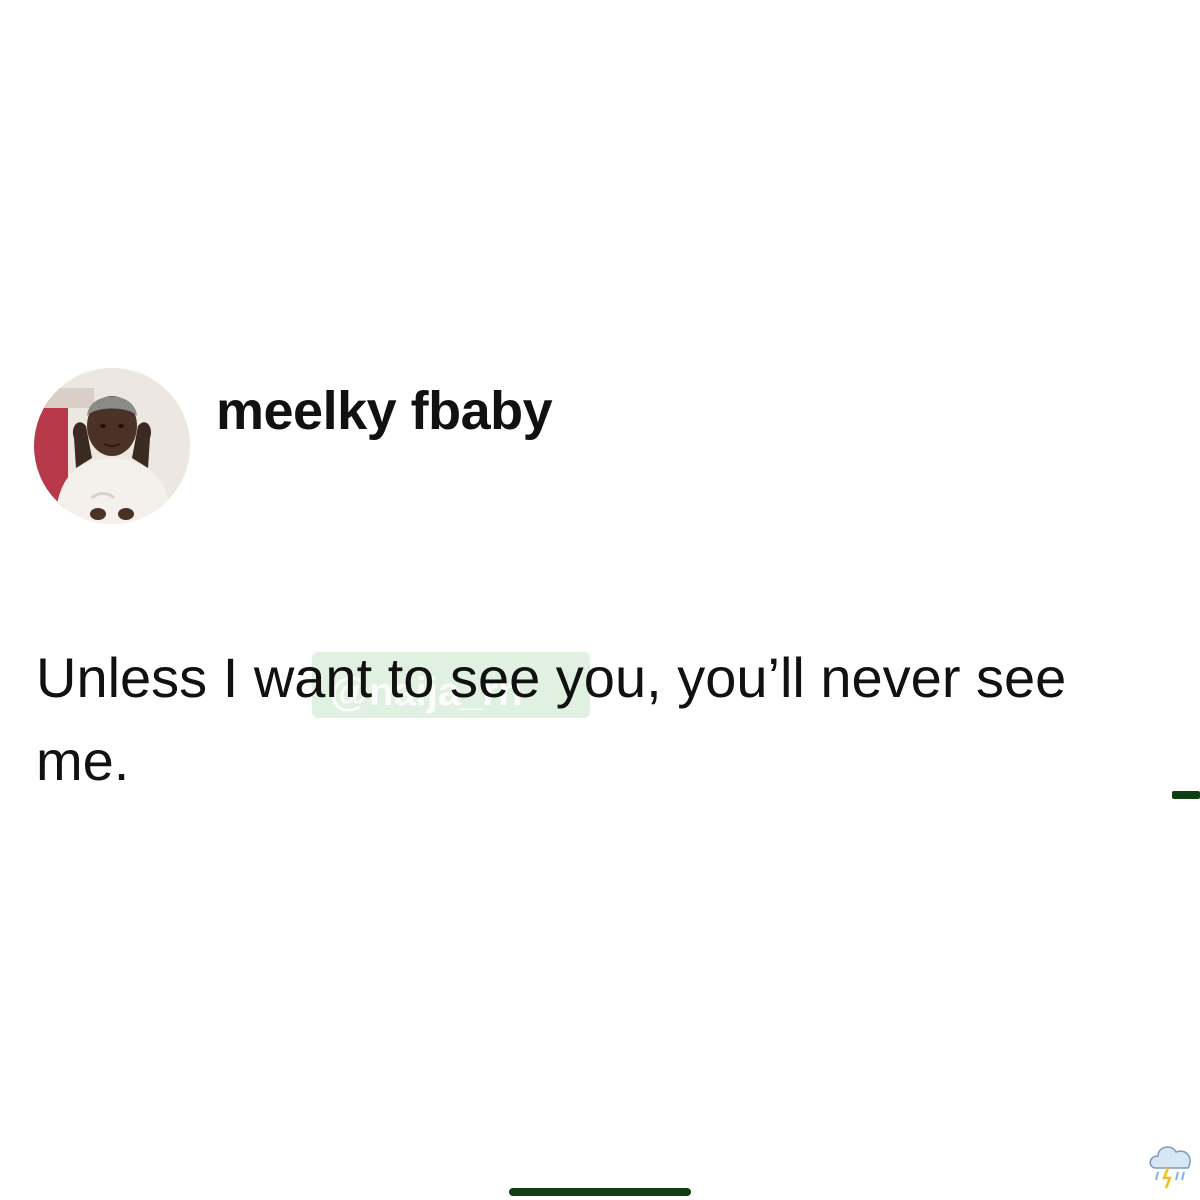 The height and width of the screenshot is (1200, 1200). What do you see at coordinates (384, 411) in the screenshot?
I see `display-name: meelky fbaby` at bounding box center [384, 411].